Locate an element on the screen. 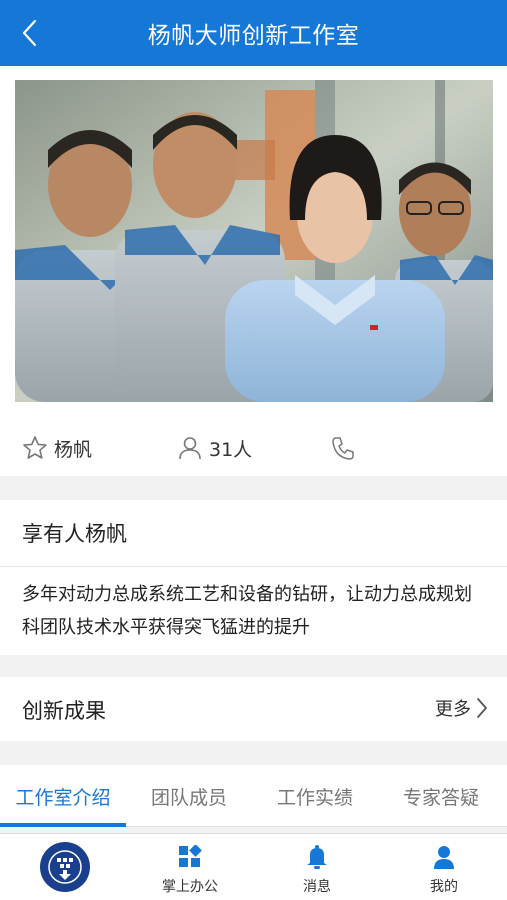  phone-button is located at coordinates (346, 448).